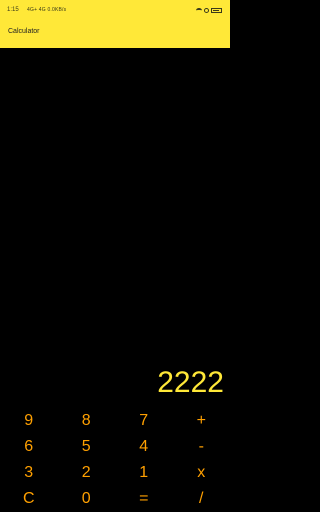  What do you see at coordinates (29, 421) in the screenshot?
I see `key-9: 9` at bounding box center [29, 421].